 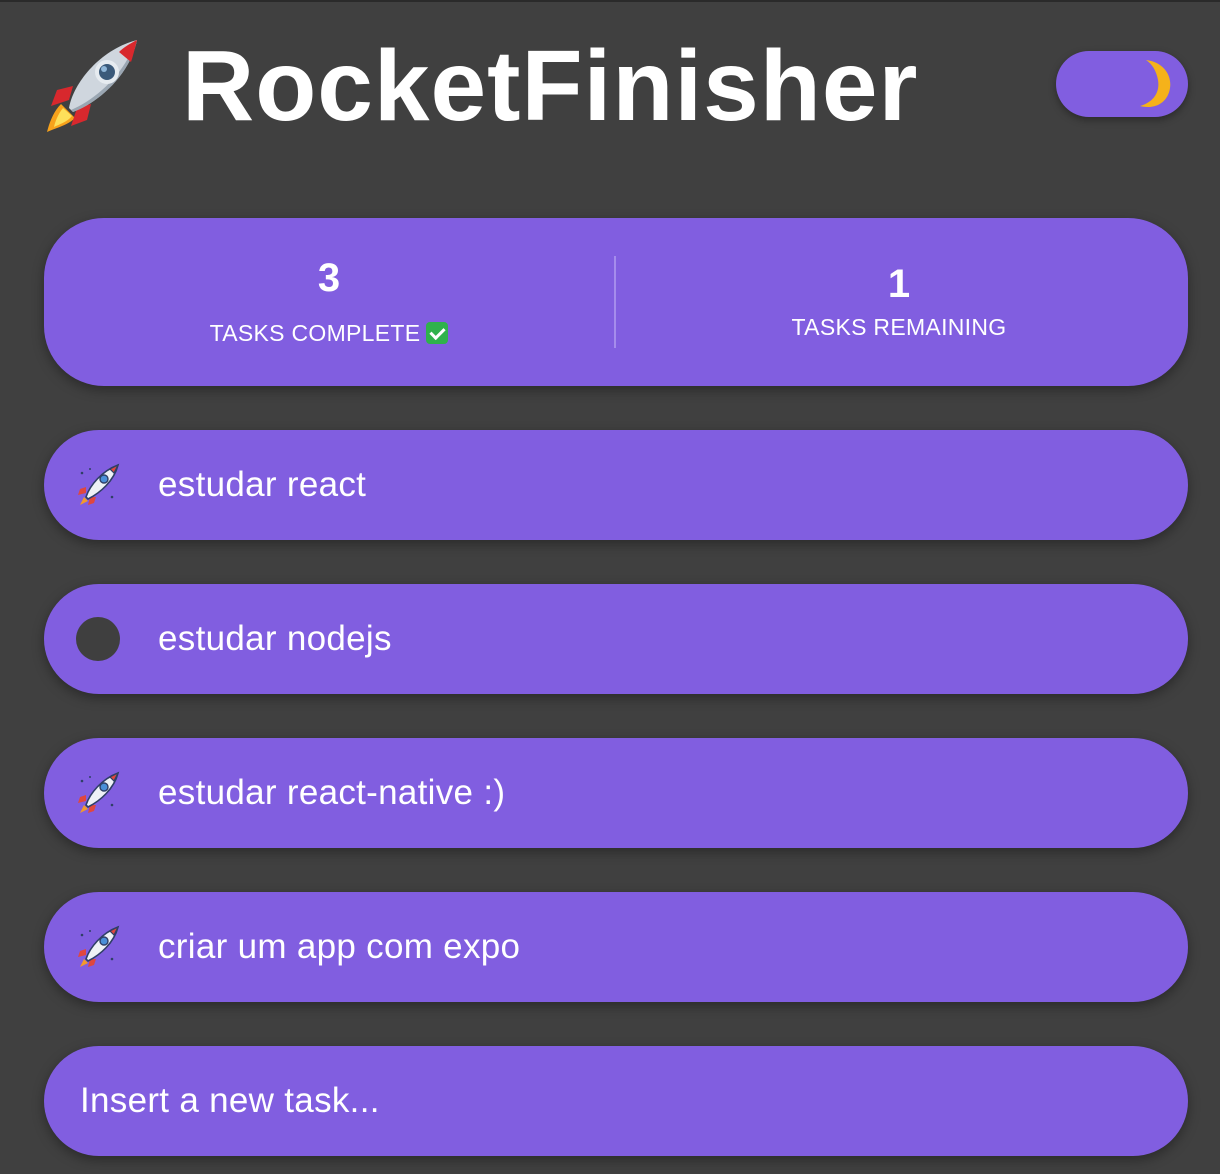 What do you see at coordinates (329, 302) in the screenshot?
I see `tasks-complete-stat: 3 TASKS COMPLETE` at bounding box center [329, 302].